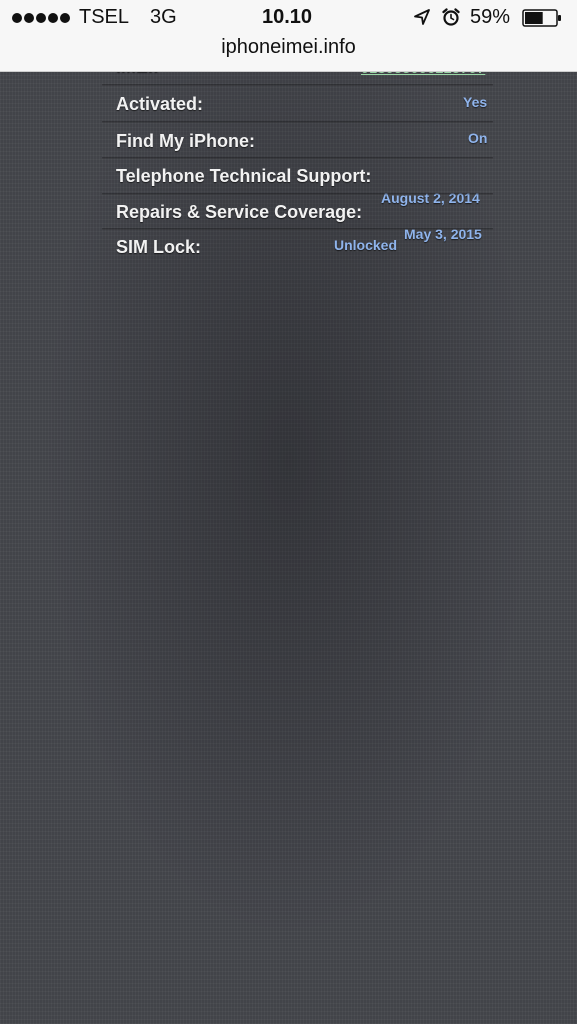 The image size is (577, 1024). I want to click on find-my-iphone-value: On, so click(478, 138).